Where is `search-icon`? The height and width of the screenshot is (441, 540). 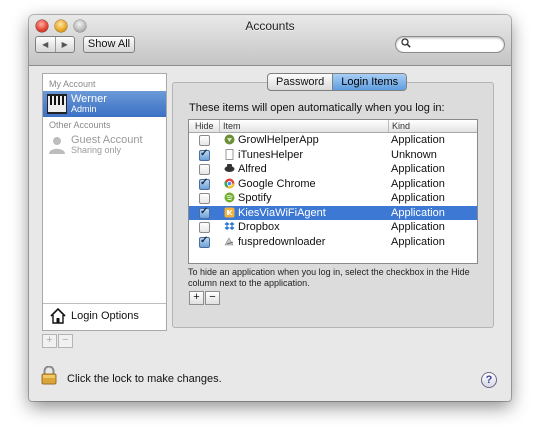
search-icon is located at coordinates (406, 44).